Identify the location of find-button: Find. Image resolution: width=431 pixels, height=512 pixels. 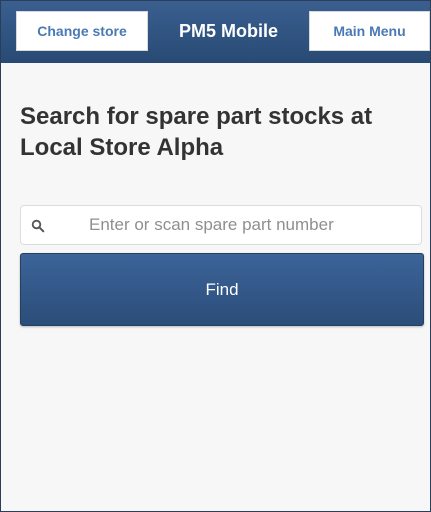
(222, 289).